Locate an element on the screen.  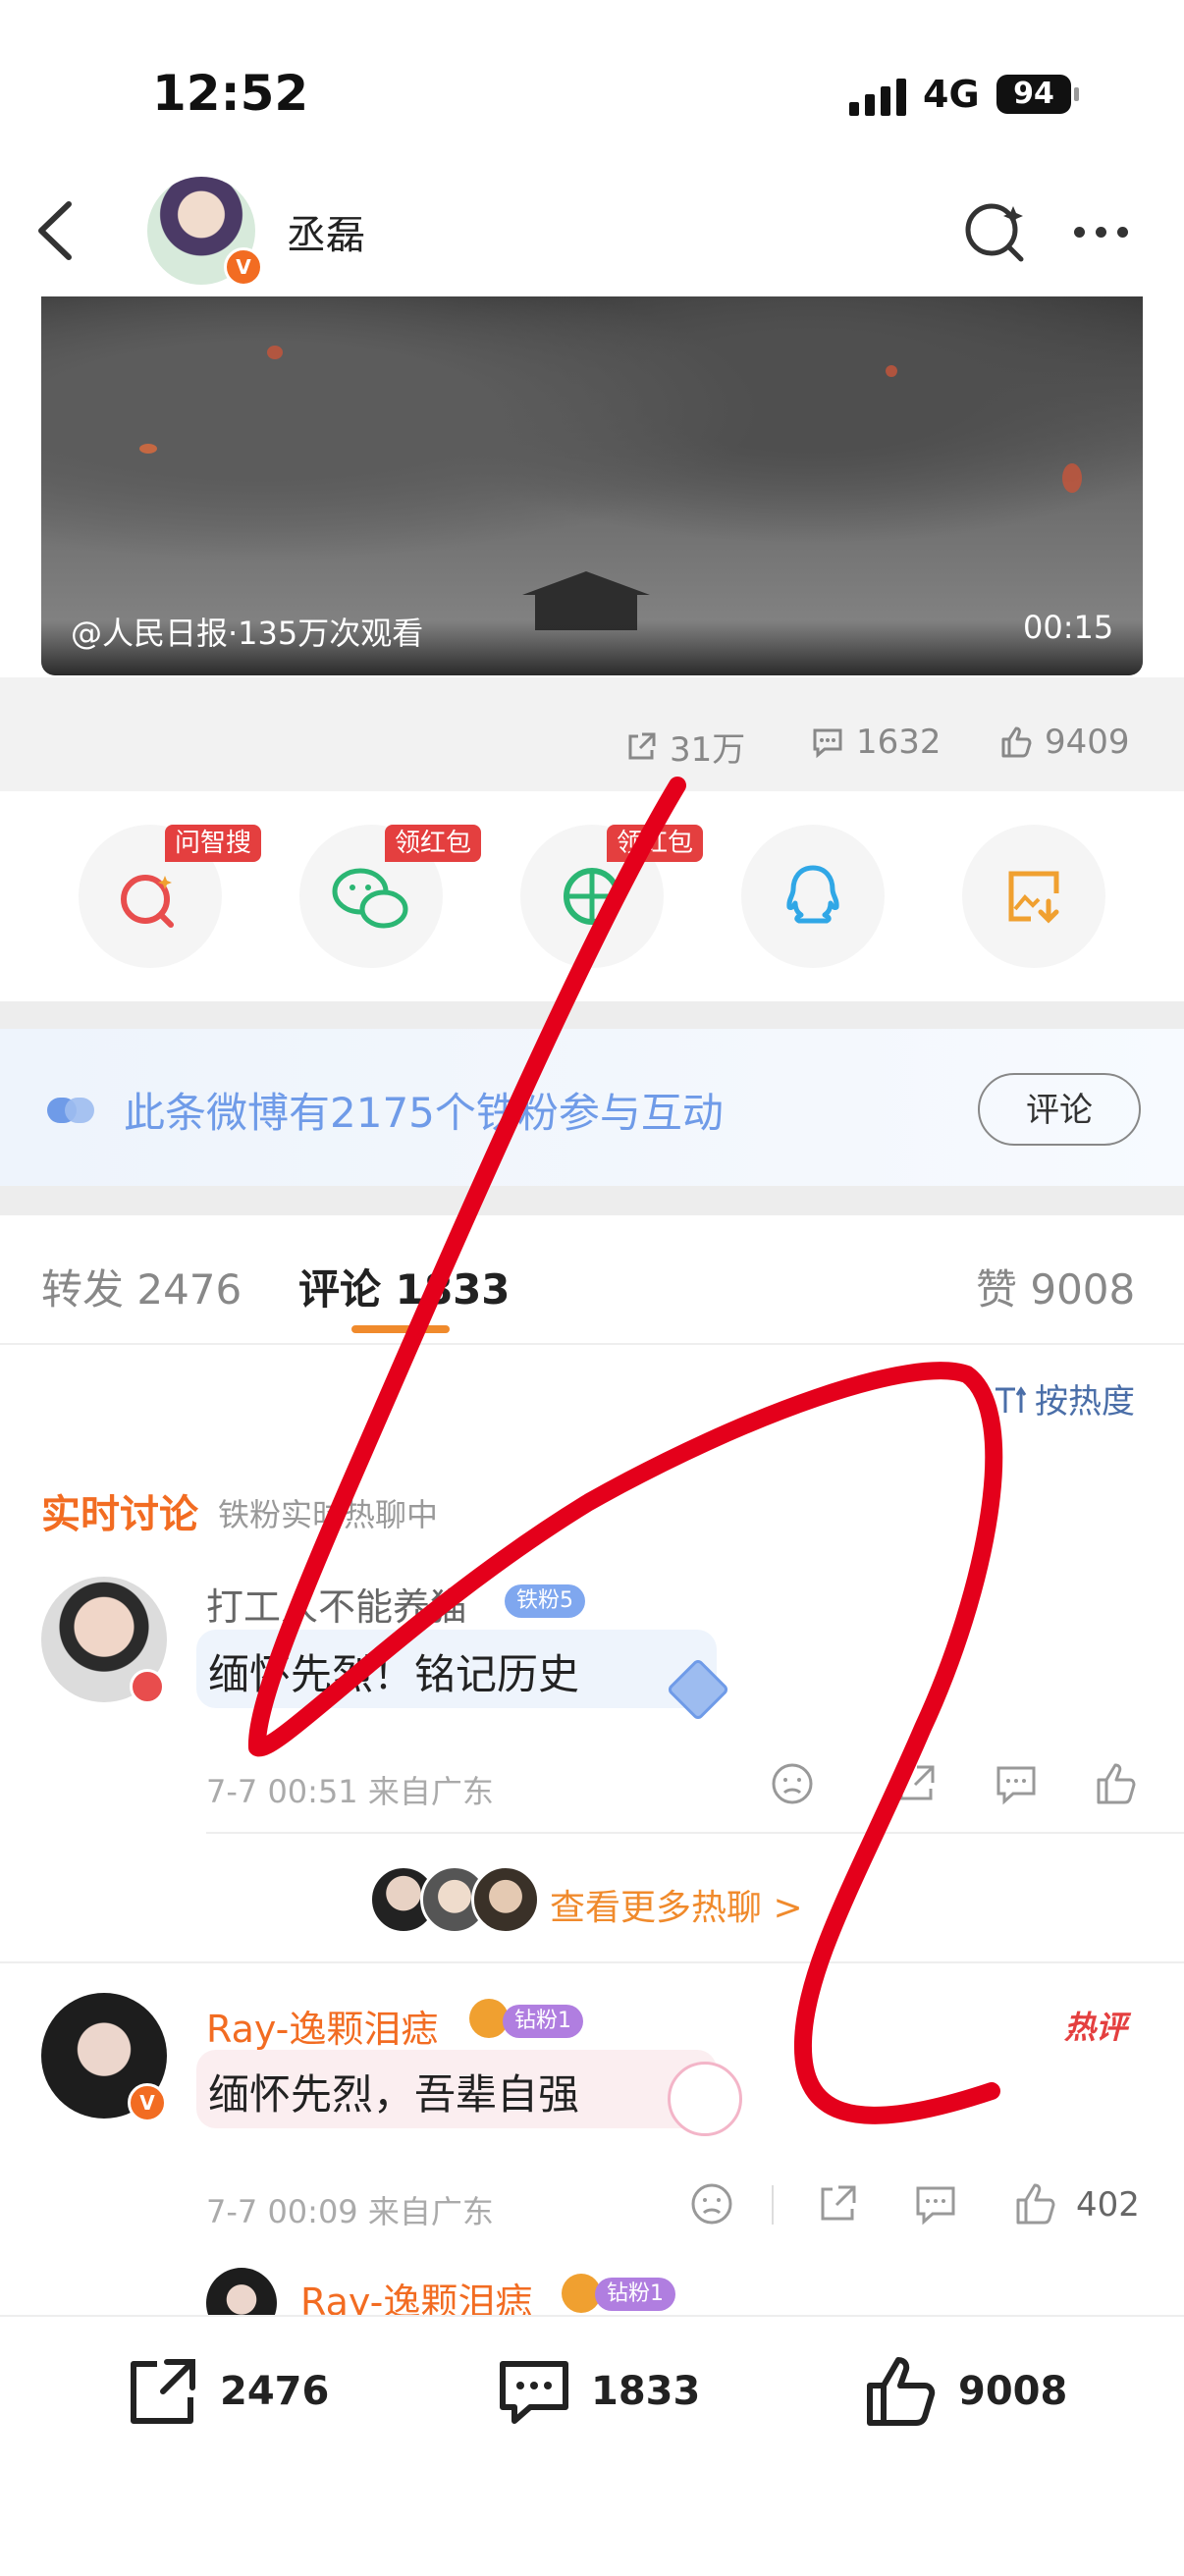
more-hot-link: 查看更多热聊 > is located at coordinates (676, 1904).